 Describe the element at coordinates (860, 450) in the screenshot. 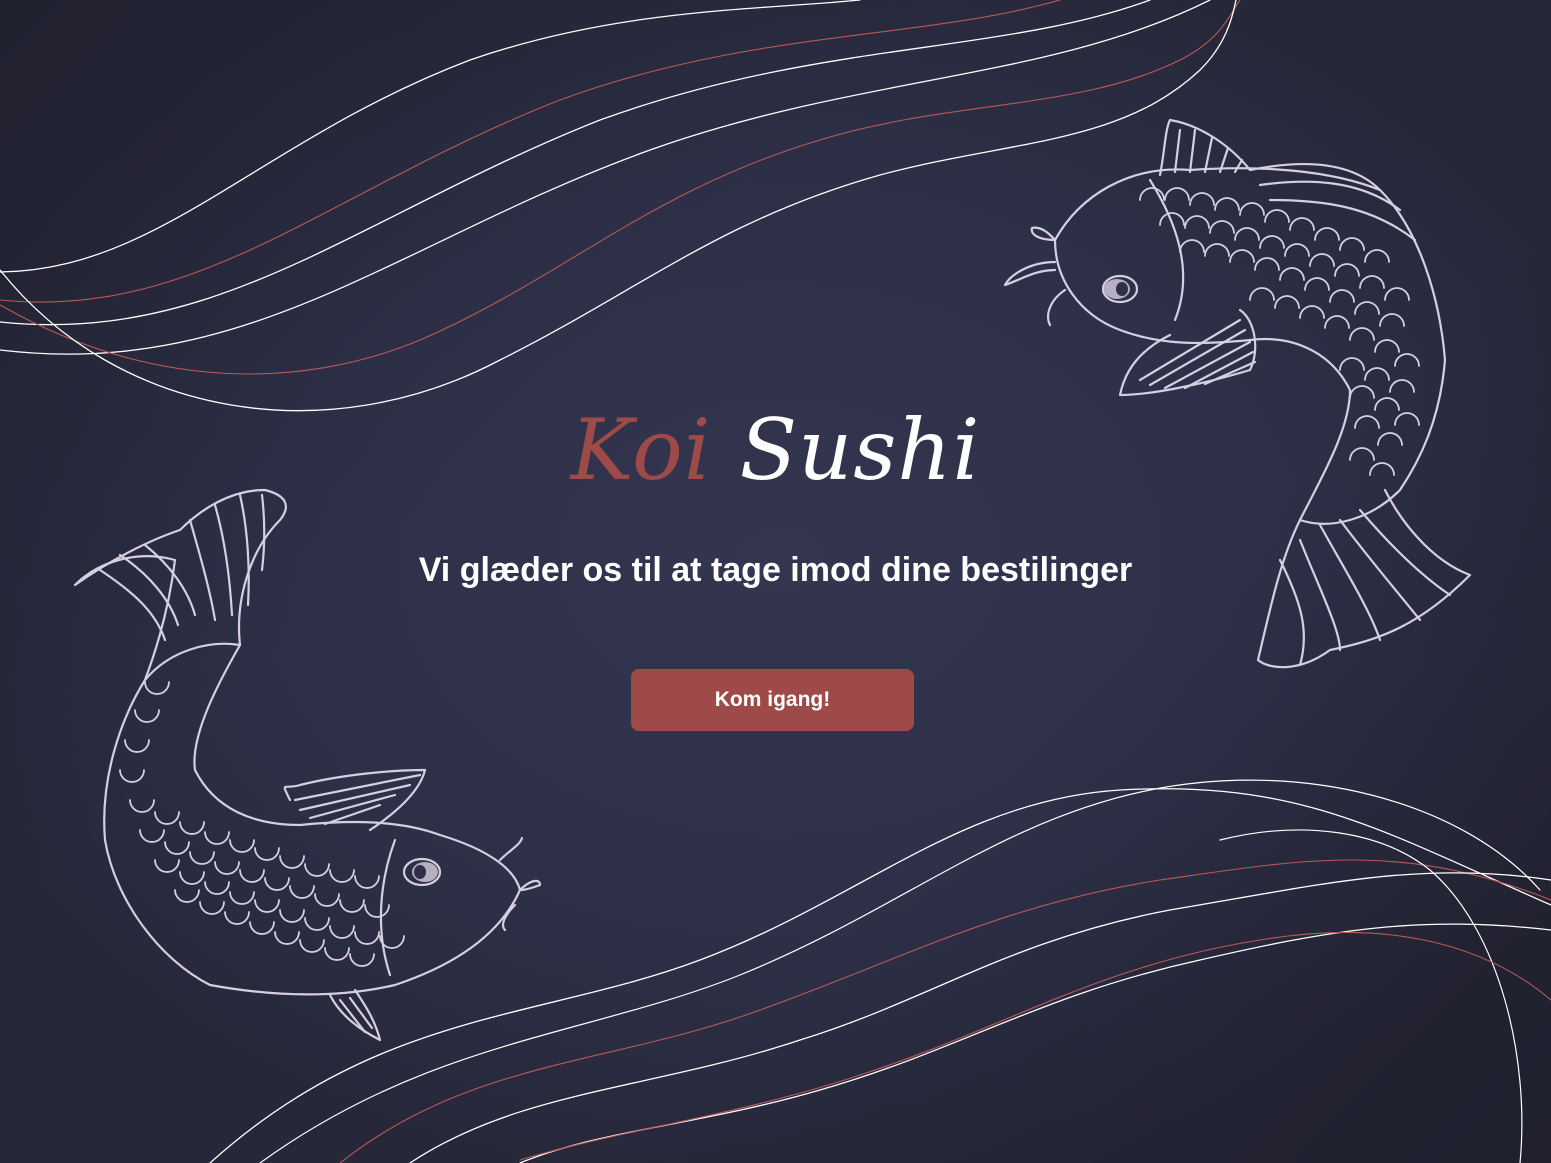

I see `brand-name-sushi: Sushi` at that location.